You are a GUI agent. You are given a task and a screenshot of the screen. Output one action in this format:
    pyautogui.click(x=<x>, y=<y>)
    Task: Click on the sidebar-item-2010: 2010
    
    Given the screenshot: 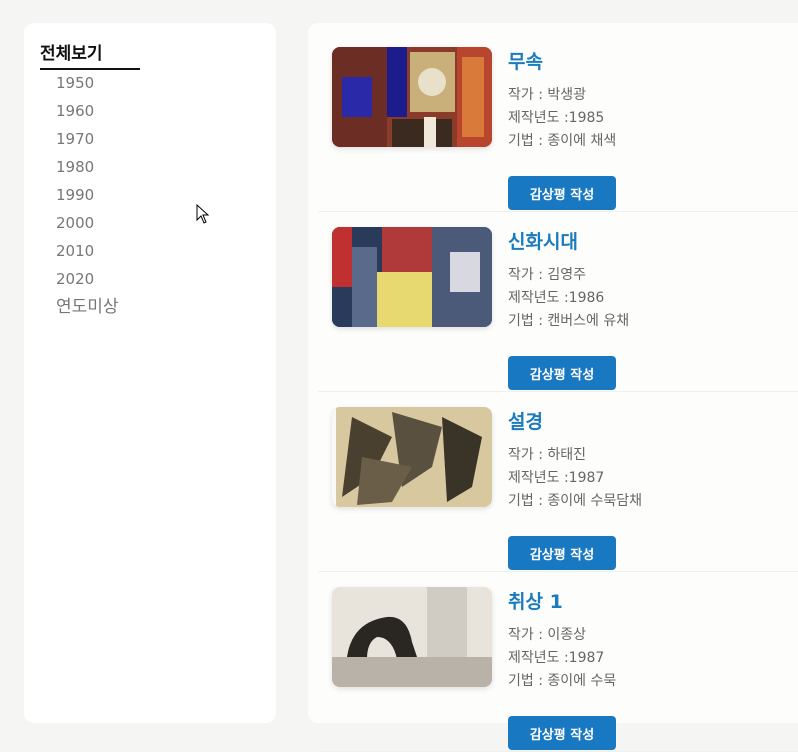 What is the action you would take?
    pyautogui.click(x=87, y=253)
    